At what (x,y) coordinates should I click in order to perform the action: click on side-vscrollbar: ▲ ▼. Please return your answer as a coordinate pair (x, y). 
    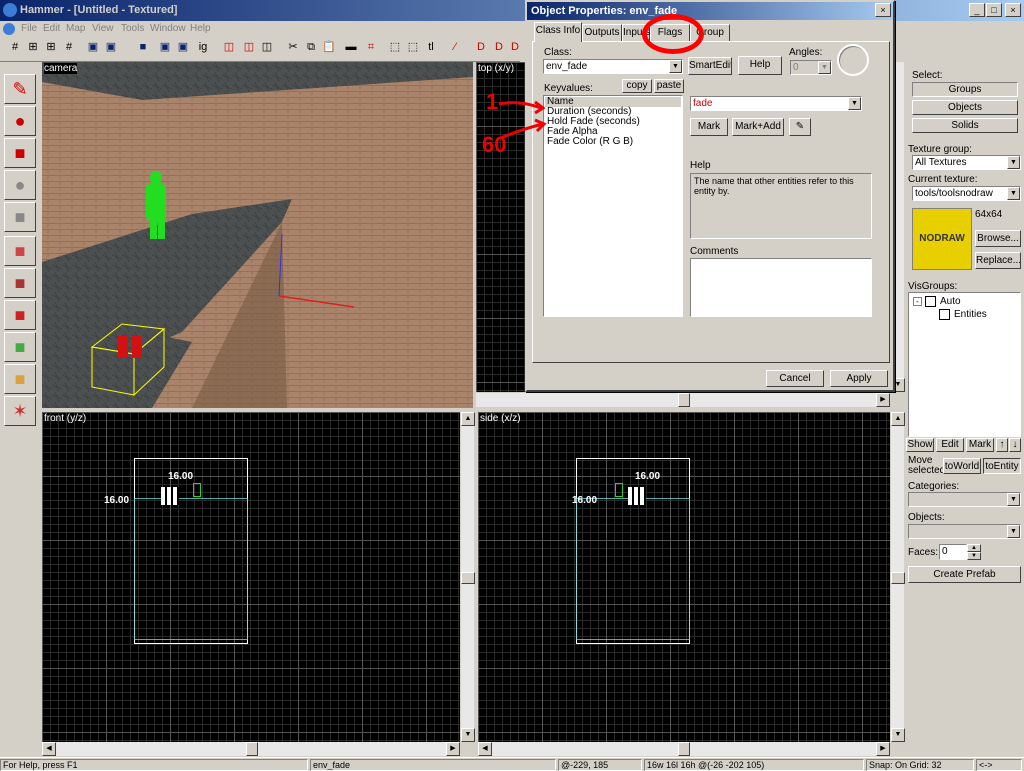
    Looking at the image, I should click on (897, 577).